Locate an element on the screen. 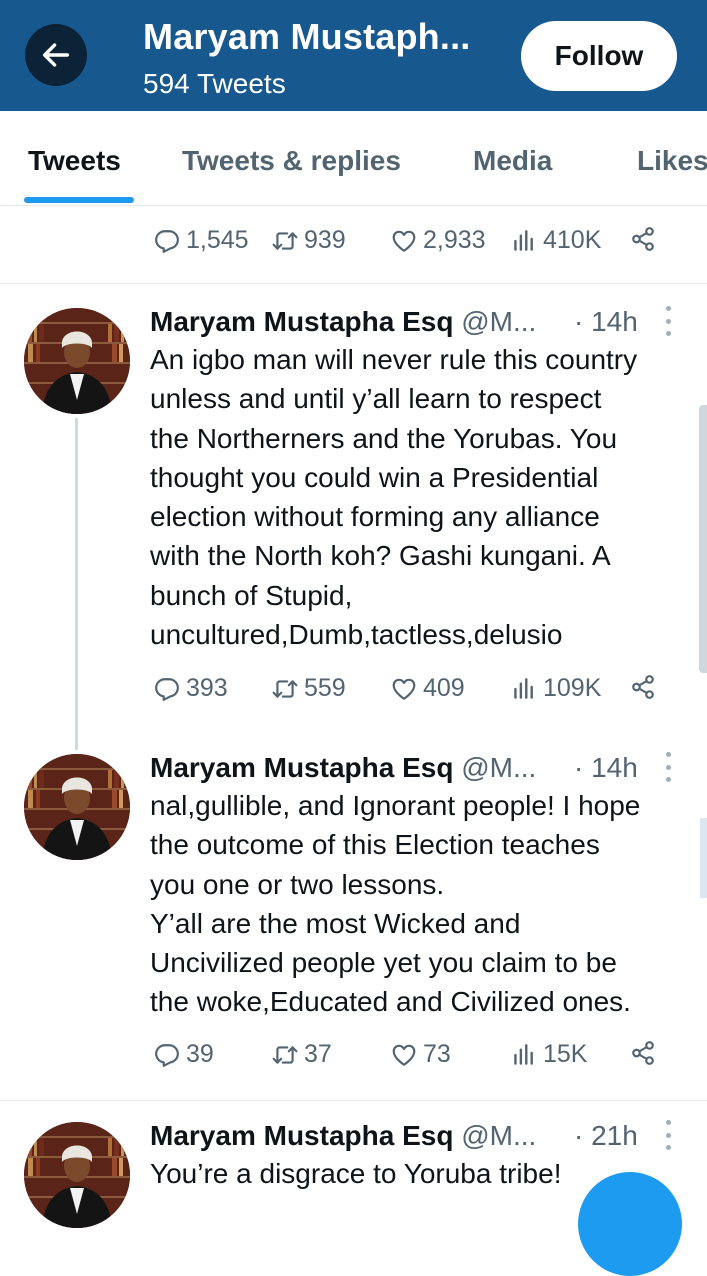  tweet-actions: 393 559 409 109K is located at coordinates (353, 694).